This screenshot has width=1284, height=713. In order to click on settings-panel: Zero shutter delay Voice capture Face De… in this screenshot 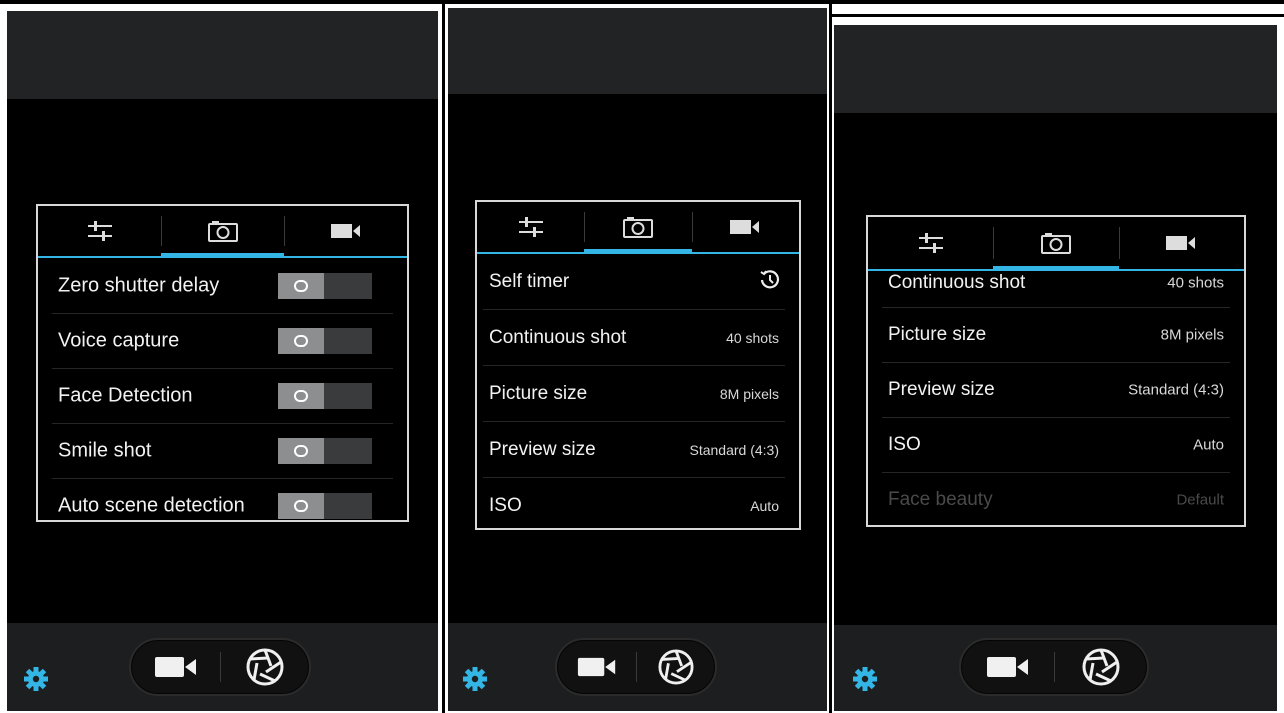, I will do `click(222, 363)`.